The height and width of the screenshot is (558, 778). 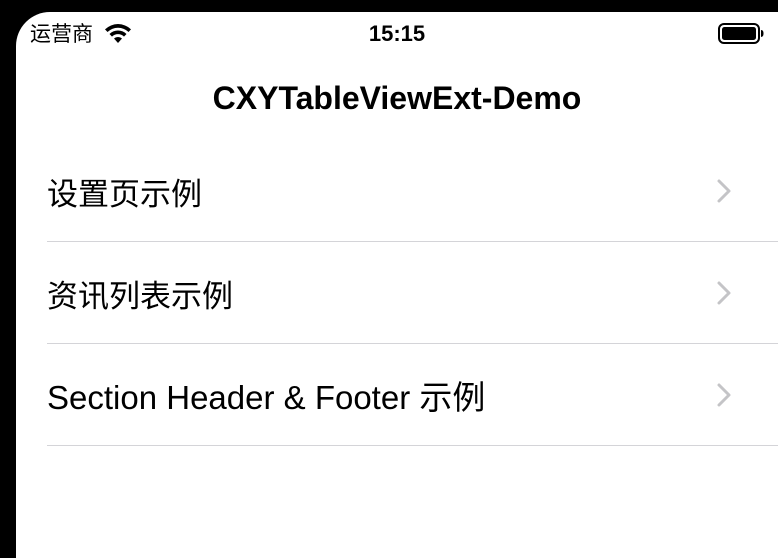 I want to click on row-separator, so click(x=412, y=445).